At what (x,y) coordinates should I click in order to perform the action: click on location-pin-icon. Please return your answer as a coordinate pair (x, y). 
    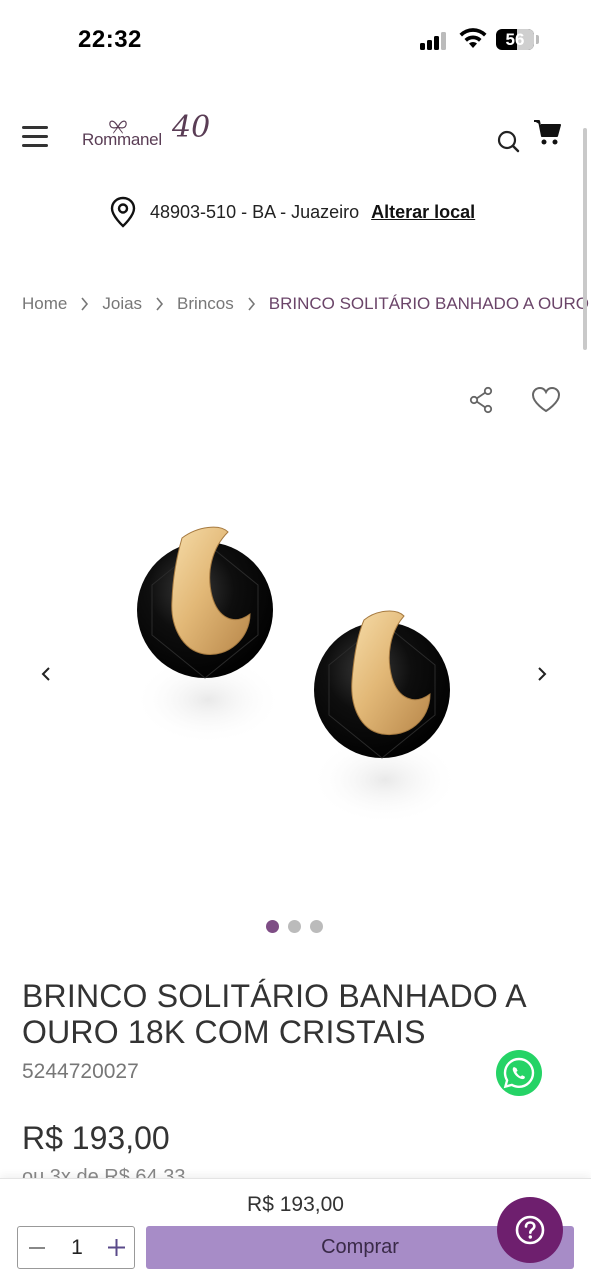
    Looking at the image, I should click on (123, 212).